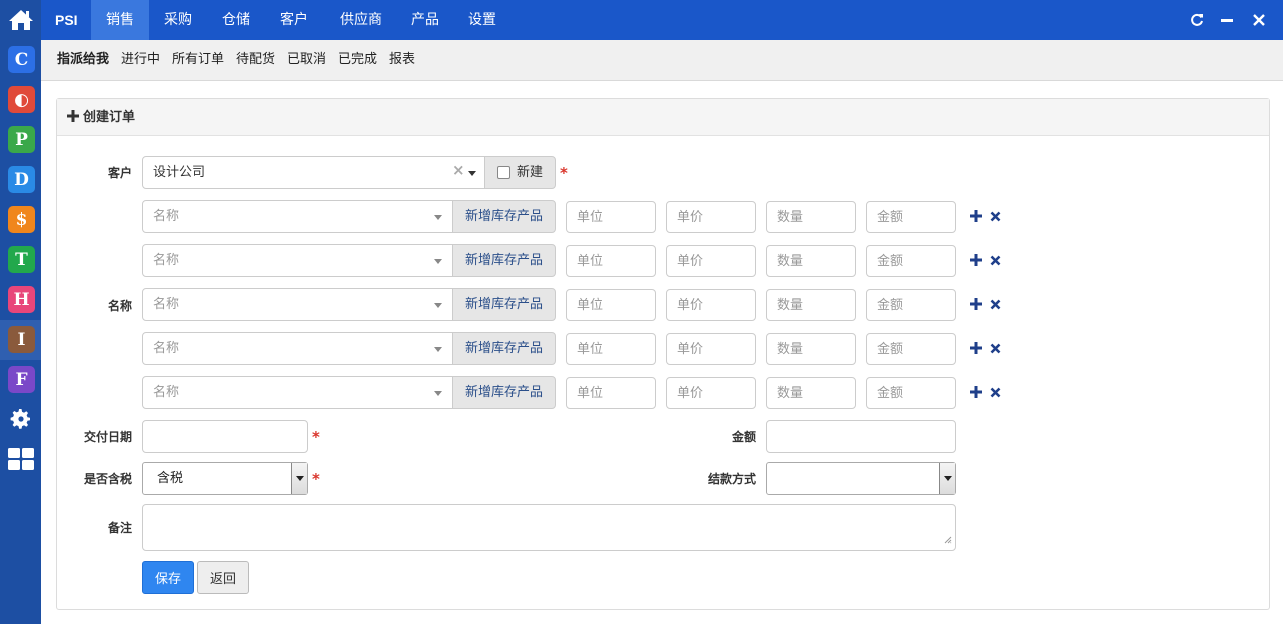 The image size is (1283, 624). What do you see at coordinates (948, 540) in the screenshot?
I see `resize-handle-icon` at bounding box center [948, 540].